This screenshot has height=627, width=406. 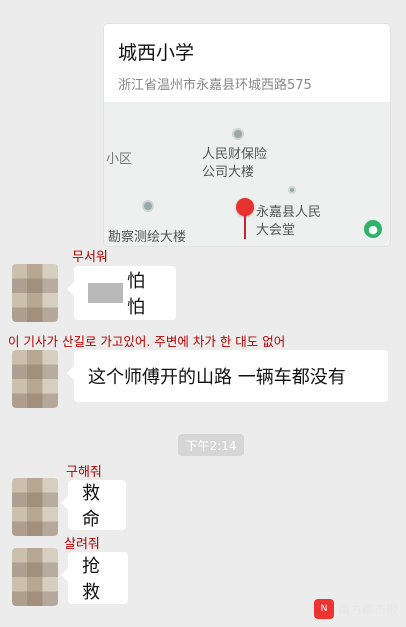 What do you see at coordinates (136, 294) in the screenshot?
I see `message-text: 怕怕` at bounding box center [136, 294].